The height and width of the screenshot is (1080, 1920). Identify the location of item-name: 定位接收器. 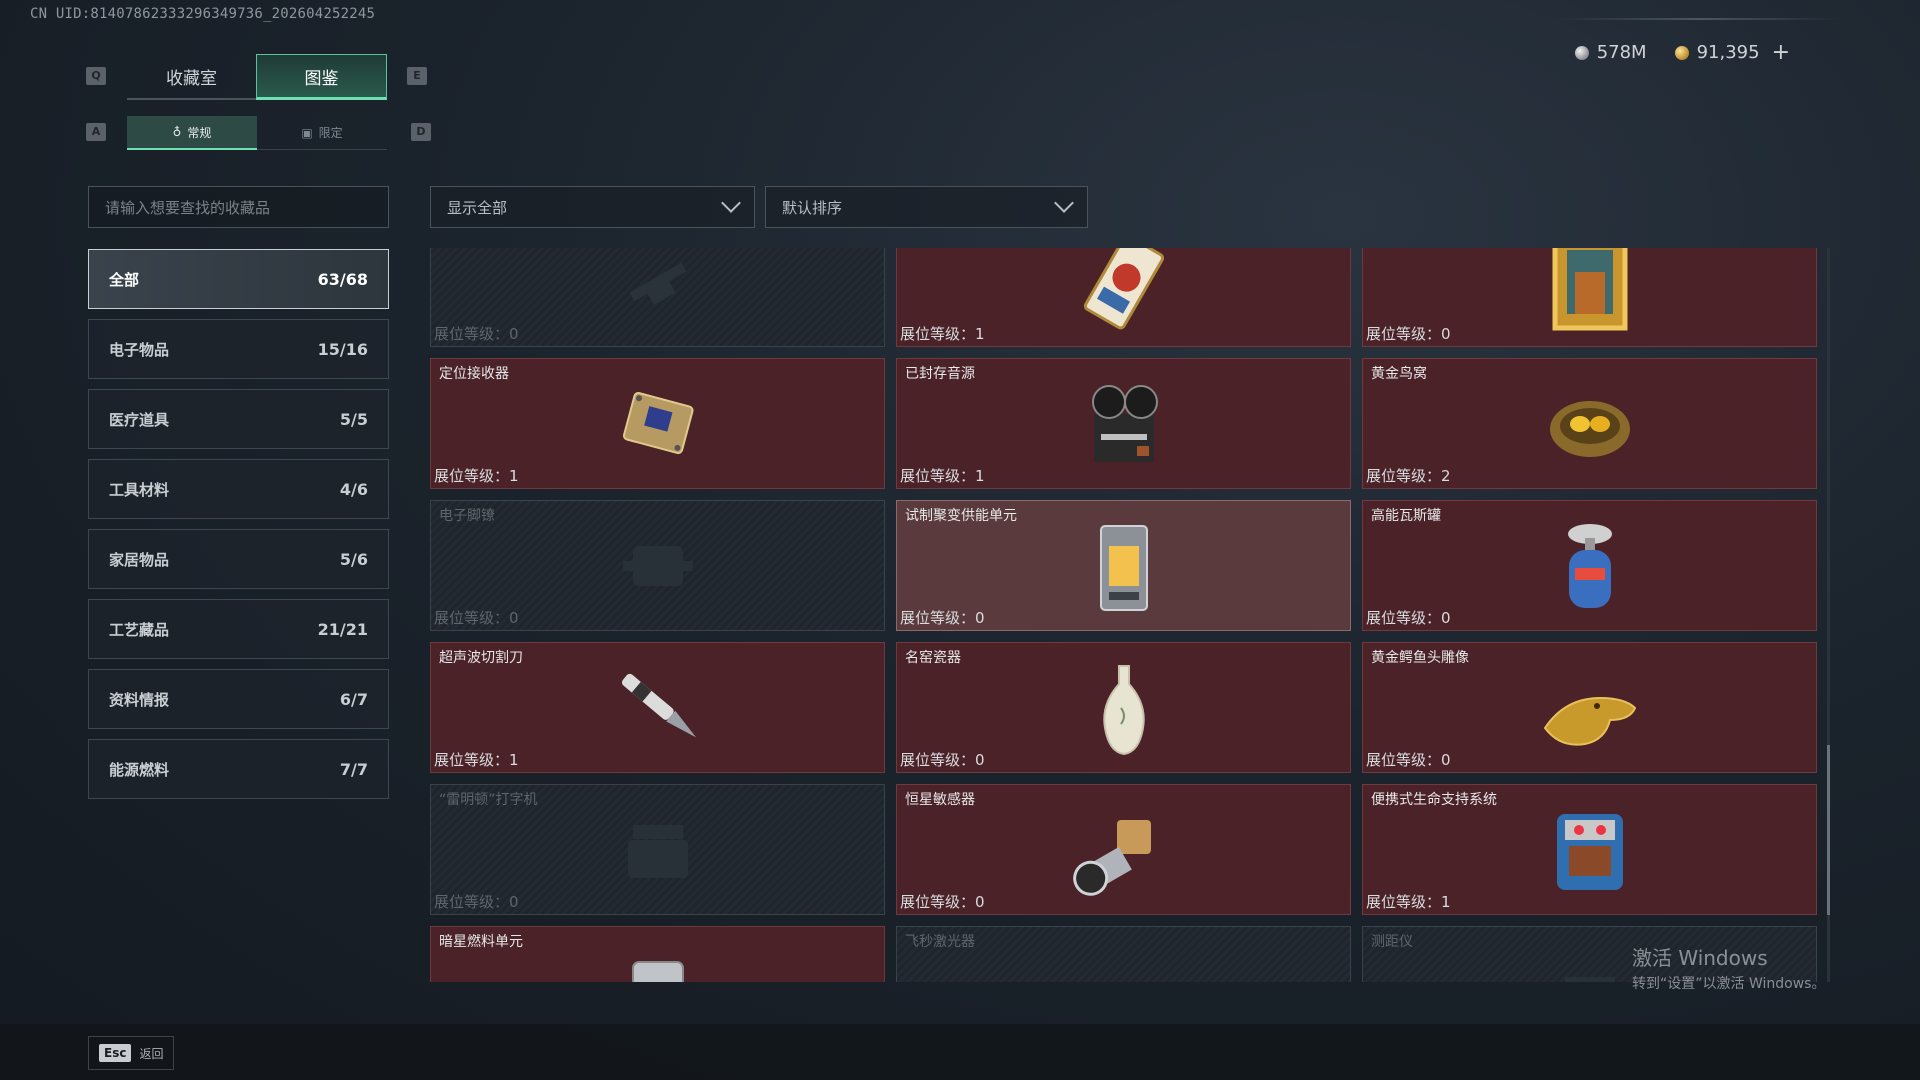
(474, 374).